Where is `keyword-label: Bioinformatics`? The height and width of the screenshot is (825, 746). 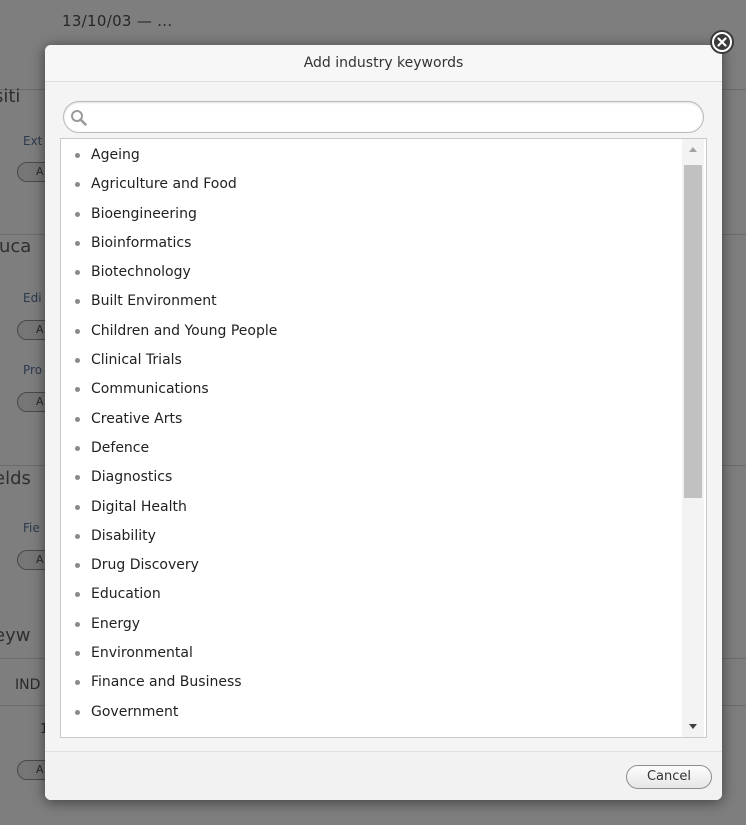
keyword-label: Bioinformatics is located at coordinates (141, 242).